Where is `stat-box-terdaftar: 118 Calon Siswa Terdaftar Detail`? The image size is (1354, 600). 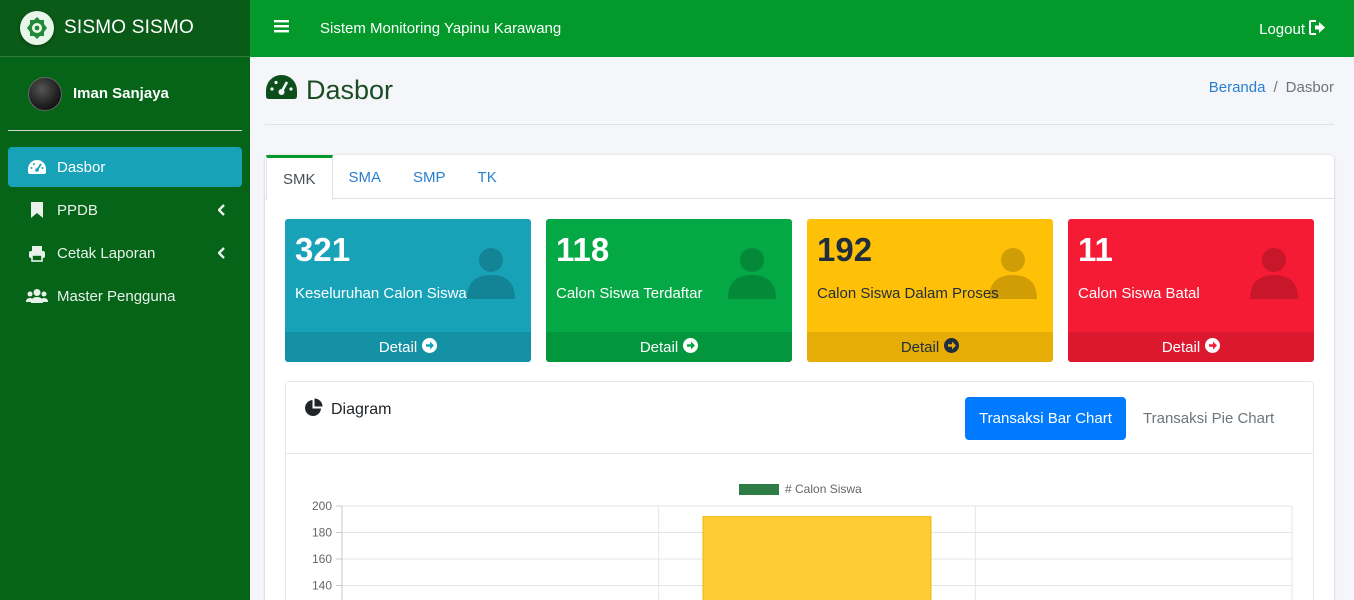 stat-box-terdaftar: 118 Calon Siswa Terdaftar Detail is located at coordinates (669, 290).